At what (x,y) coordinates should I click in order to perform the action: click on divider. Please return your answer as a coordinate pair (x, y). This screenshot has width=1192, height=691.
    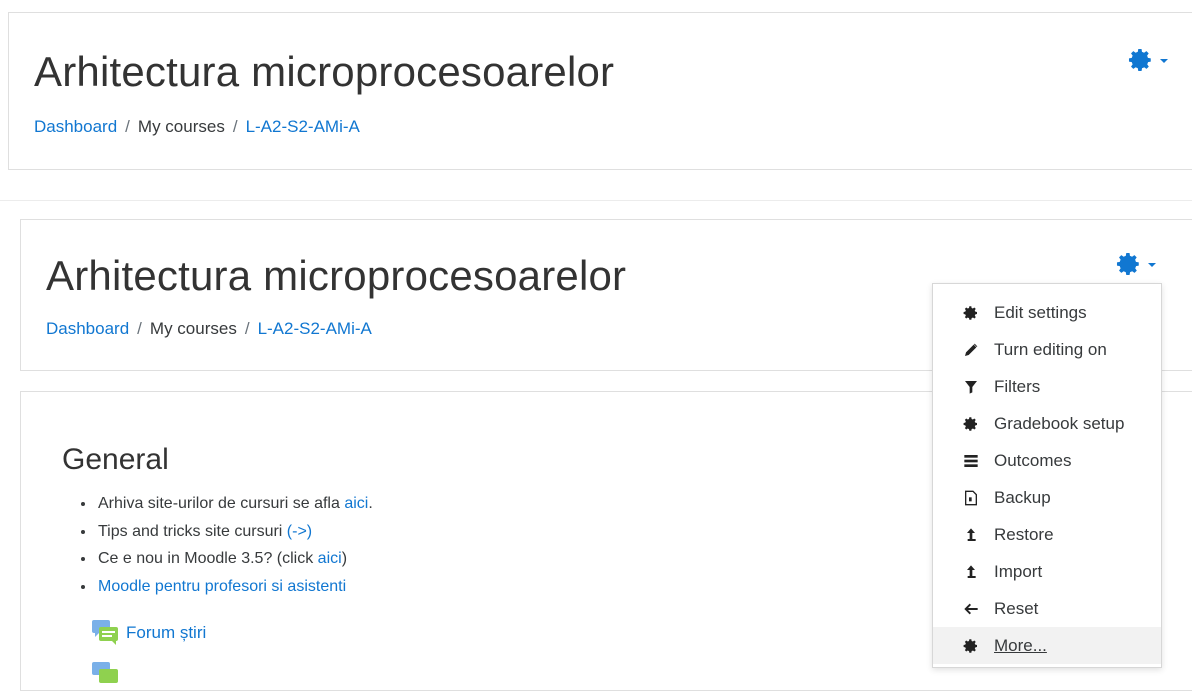
    Looking at the image, I should click on (596, 200).